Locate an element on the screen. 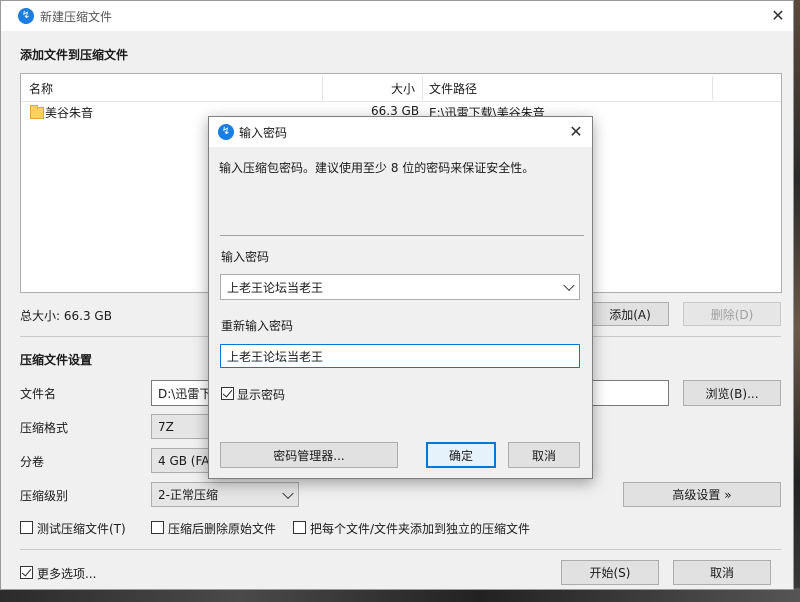 This screenshot has width=800, height=602. column-header-path: 文件路径 is located at coordinates (453, 88).